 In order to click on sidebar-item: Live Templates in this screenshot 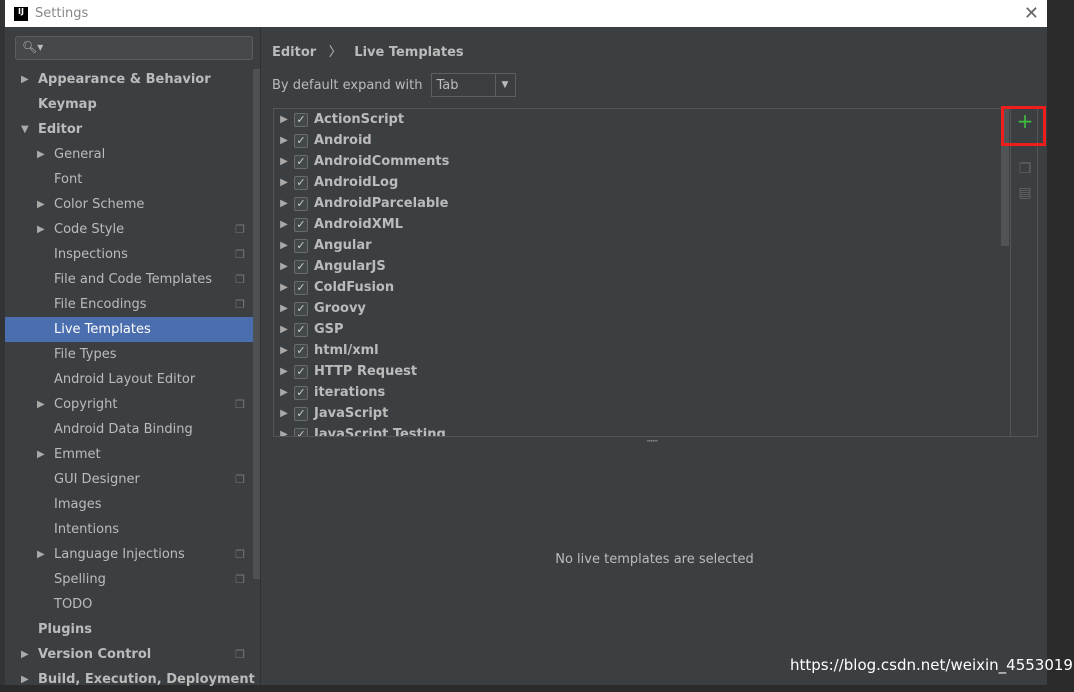, I will do `click(129, 329)`.